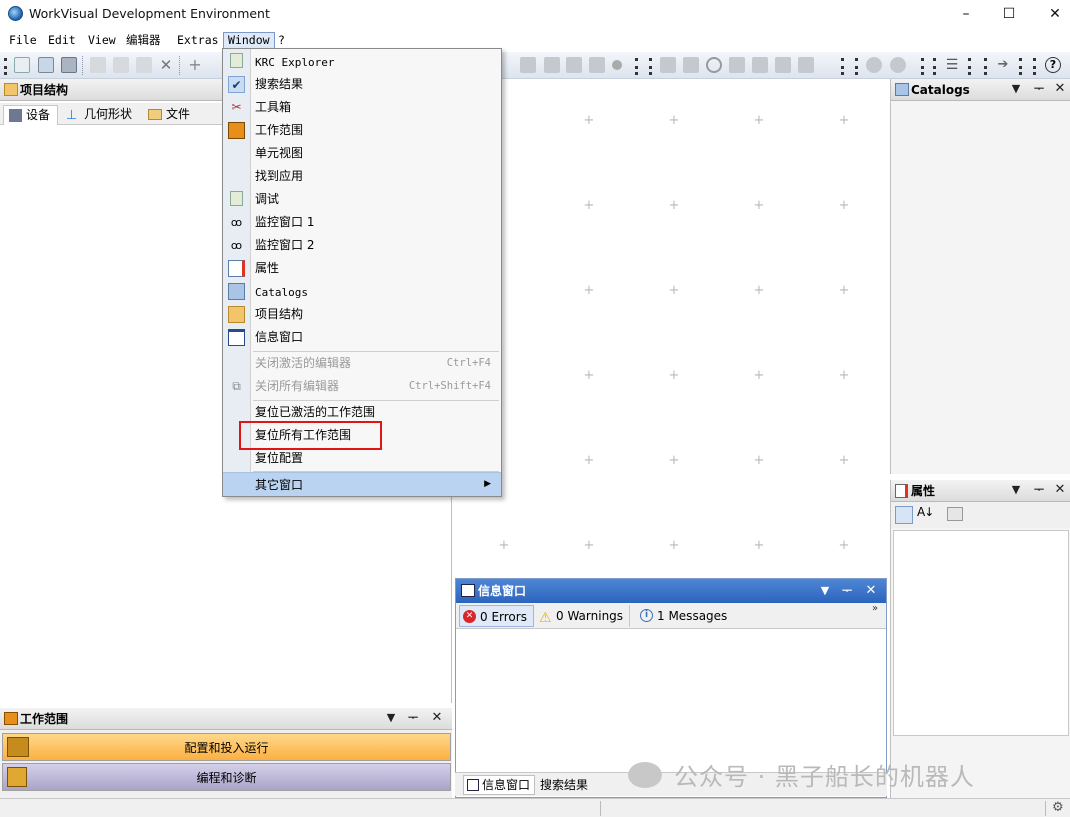  I want to click on menu-help: ?, so click(281, 40).